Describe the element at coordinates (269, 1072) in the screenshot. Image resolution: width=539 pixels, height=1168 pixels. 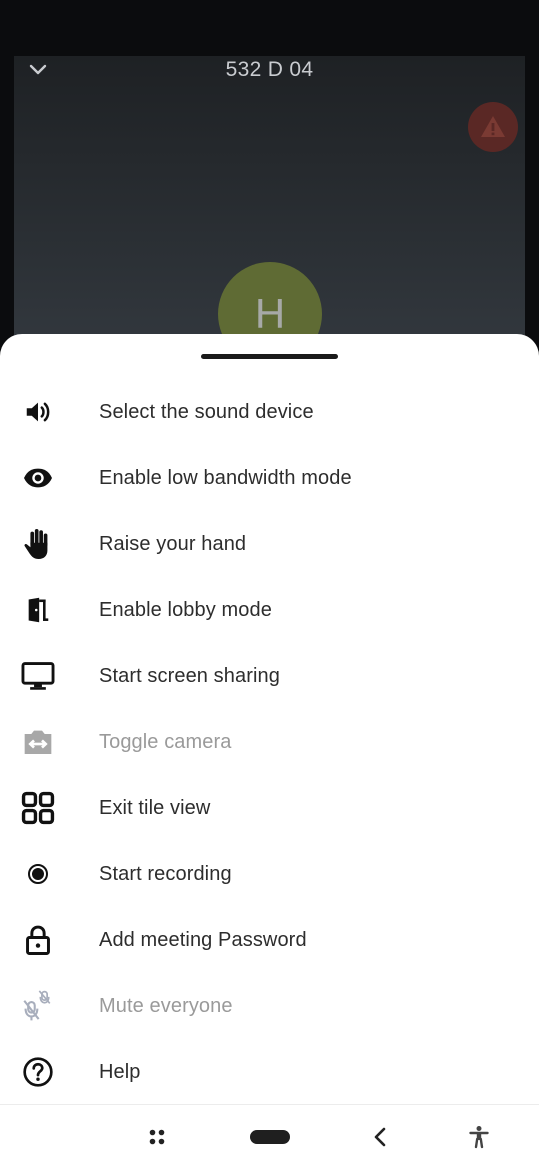
I see `menu-item-help: Help` at that location.